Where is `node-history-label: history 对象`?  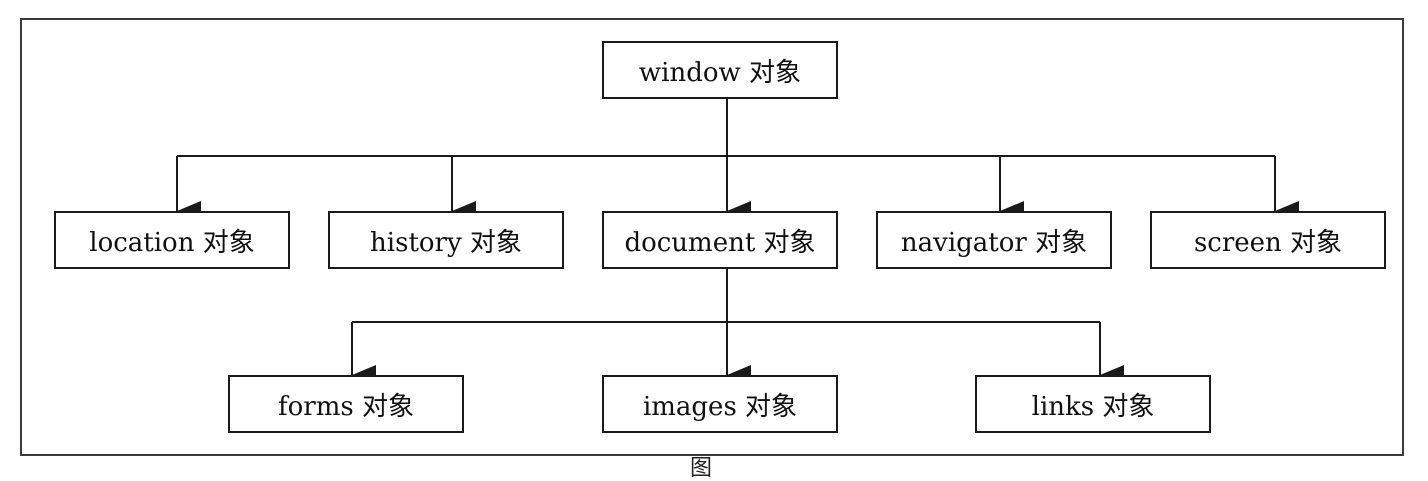 node-history-label: history 对象 is located at coordinates (446, 242).